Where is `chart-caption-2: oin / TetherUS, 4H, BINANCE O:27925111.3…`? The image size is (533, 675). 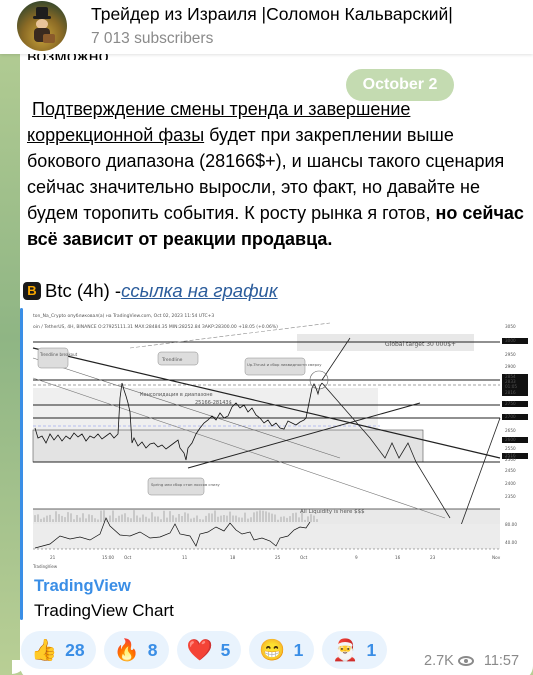
chart-caption-2: oin / TetherUS, 4H, BINANCE O:27925111.3… is located at coordinates (155, 327).